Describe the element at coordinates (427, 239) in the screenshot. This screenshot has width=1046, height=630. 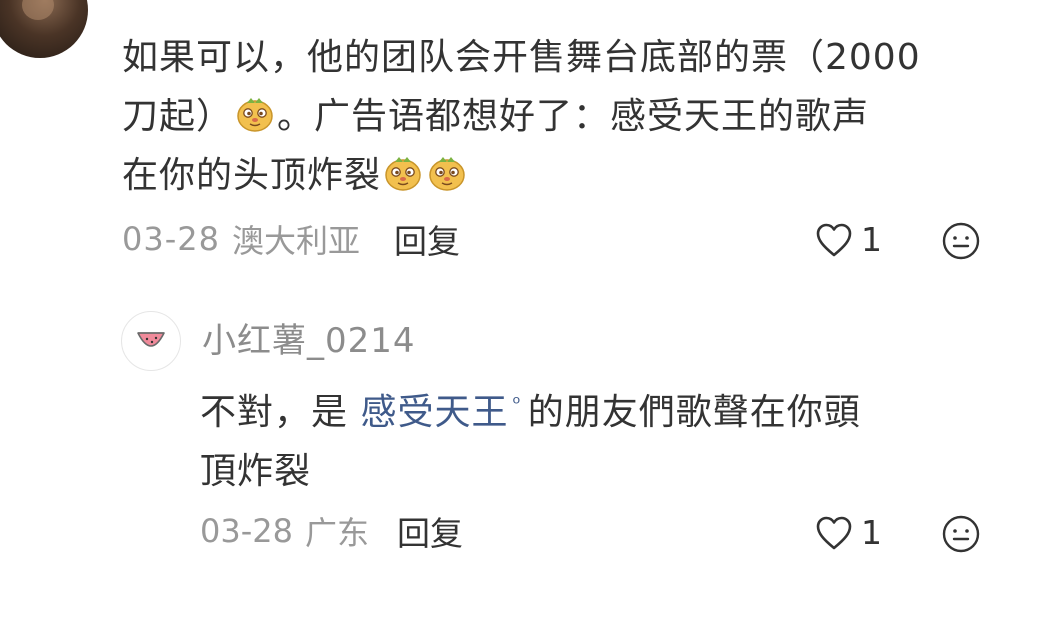
I see `reply-button: 回复` at that location.